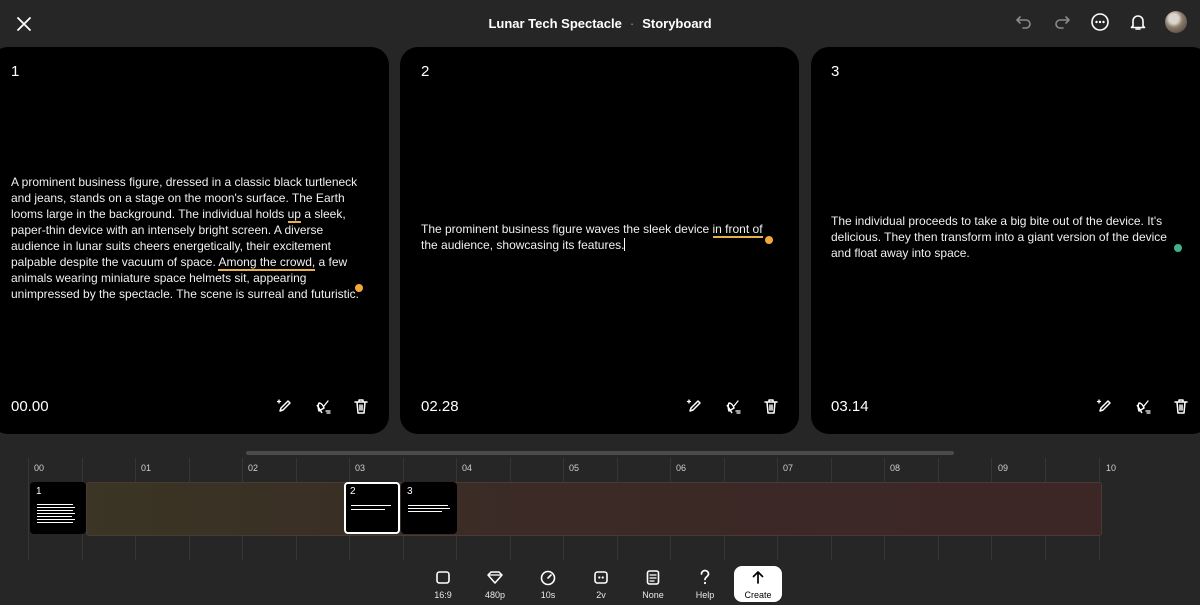 This screenshot has height=605, width=1200. I want to click on style-label: None, so click(653, 595).